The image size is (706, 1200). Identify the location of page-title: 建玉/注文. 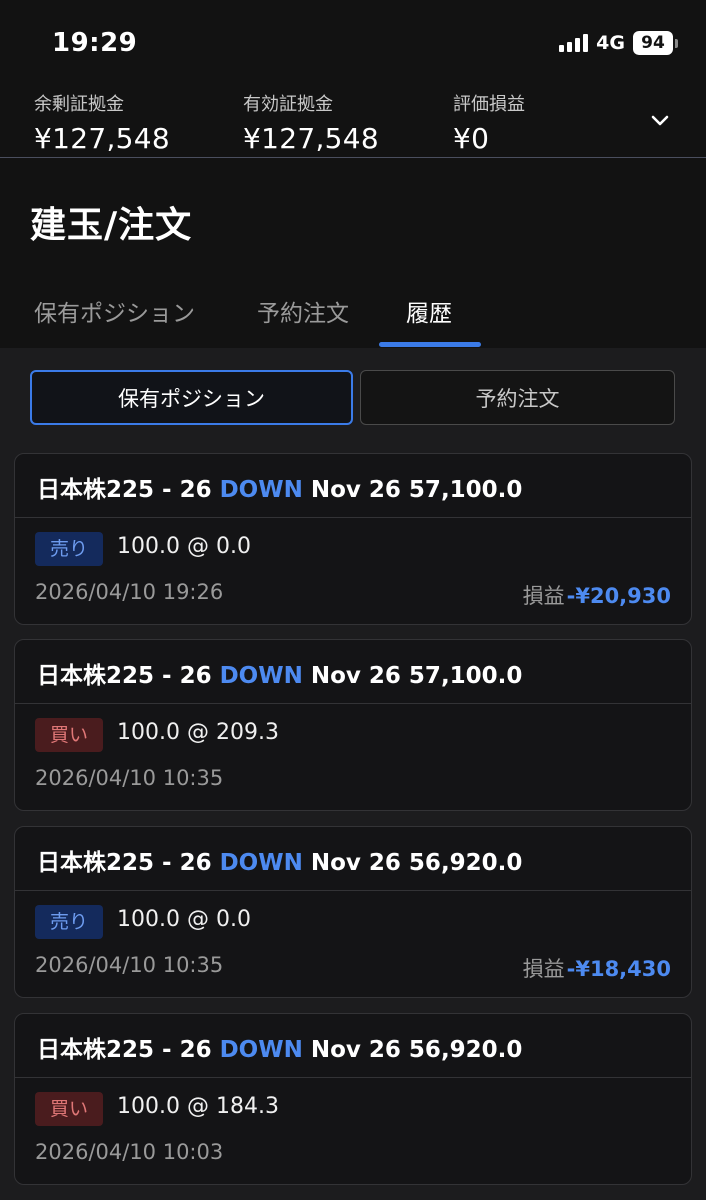
(111, 225).